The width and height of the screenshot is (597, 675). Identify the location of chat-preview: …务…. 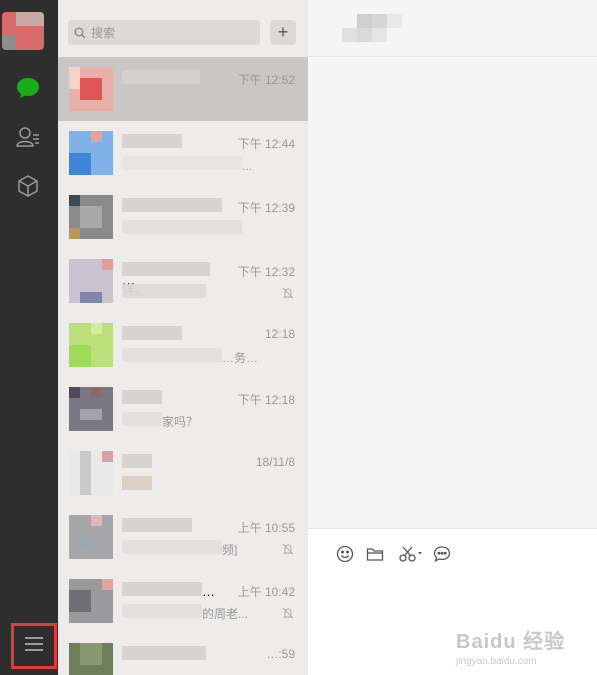
(202, 356).